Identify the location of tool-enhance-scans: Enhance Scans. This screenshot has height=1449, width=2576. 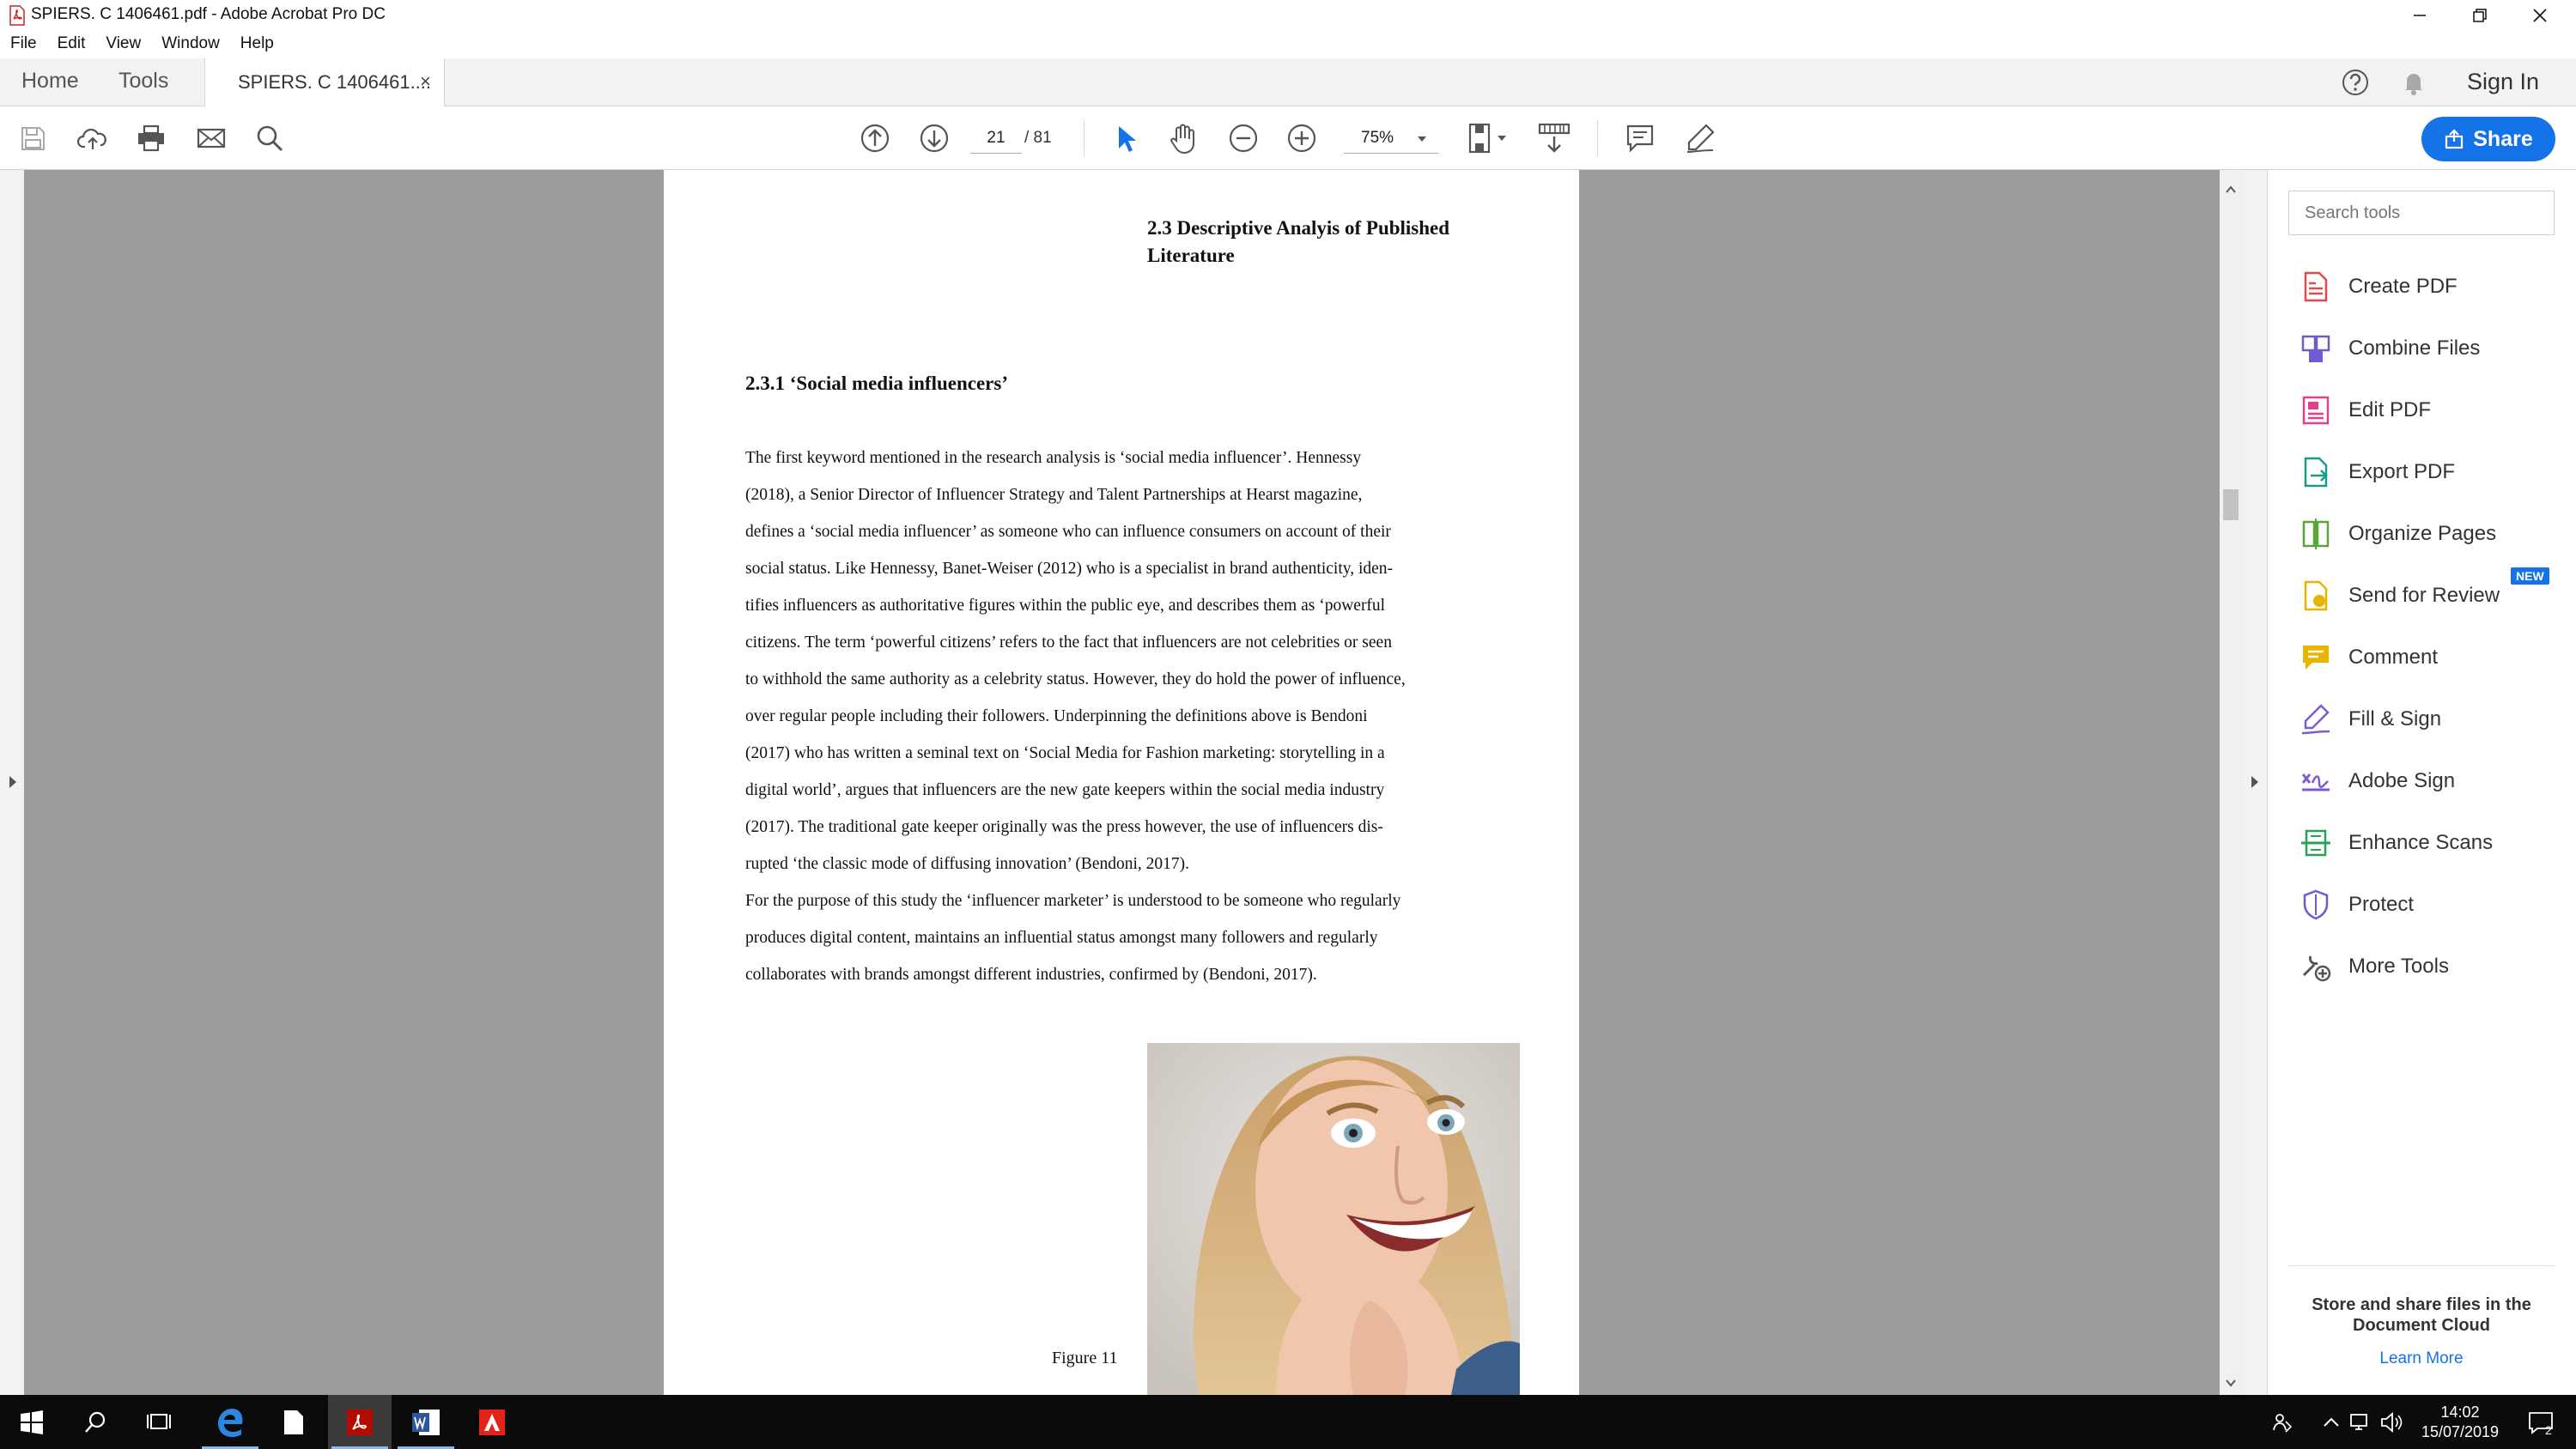
(2427, 843).